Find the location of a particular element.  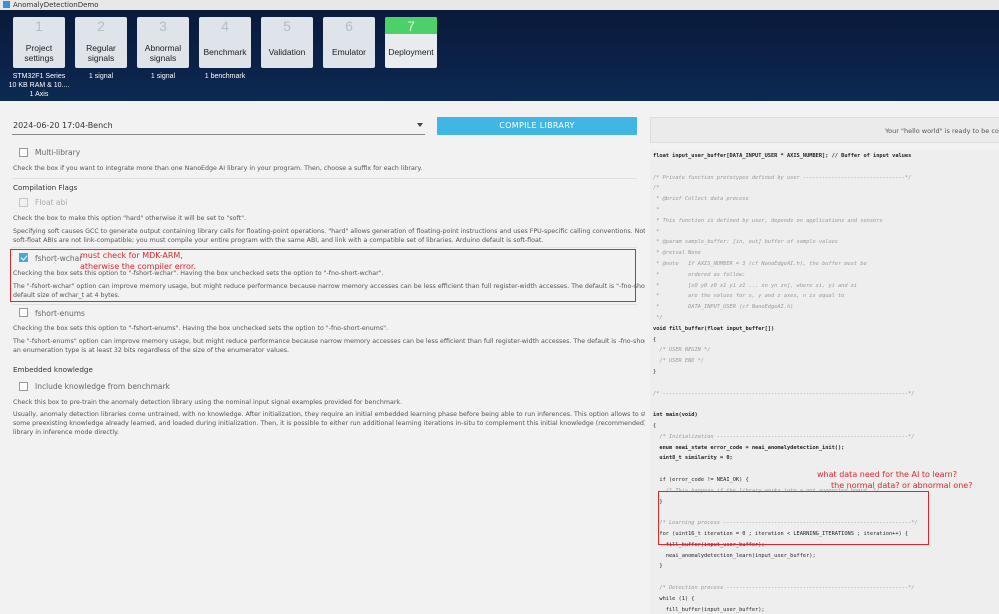

step-label-line: Regular is located at coordinates (101, 48).